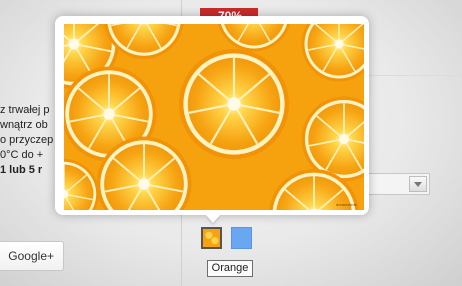 The height and width of the screenshot is (286, 462). Describe the element at coordinates (213, 219) in the screenshot. I see `popup-pointer` at that location.